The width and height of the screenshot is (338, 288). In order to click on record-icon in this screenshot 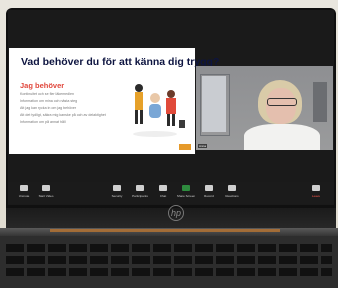, I will do `click(209, 188)`.